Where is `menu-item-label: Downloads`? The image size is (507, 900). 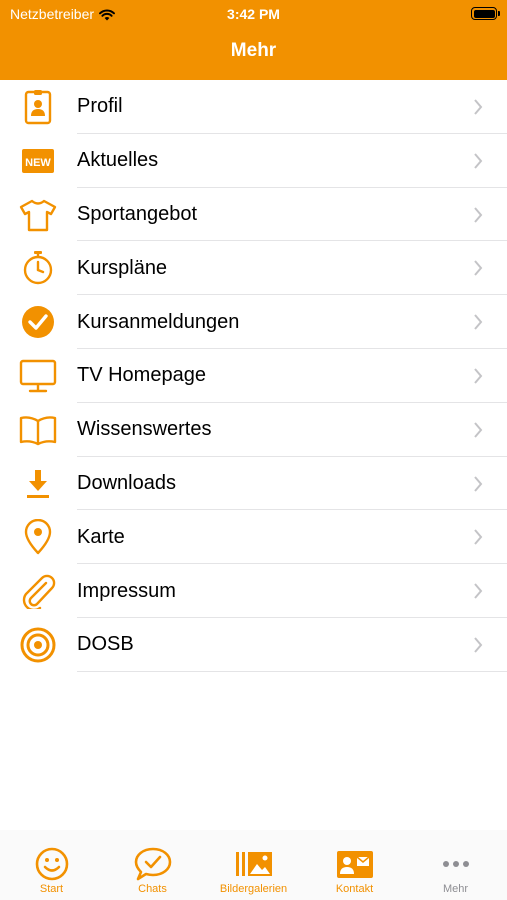
menu-item-label: Downloads is located at coordinates (126, 482).